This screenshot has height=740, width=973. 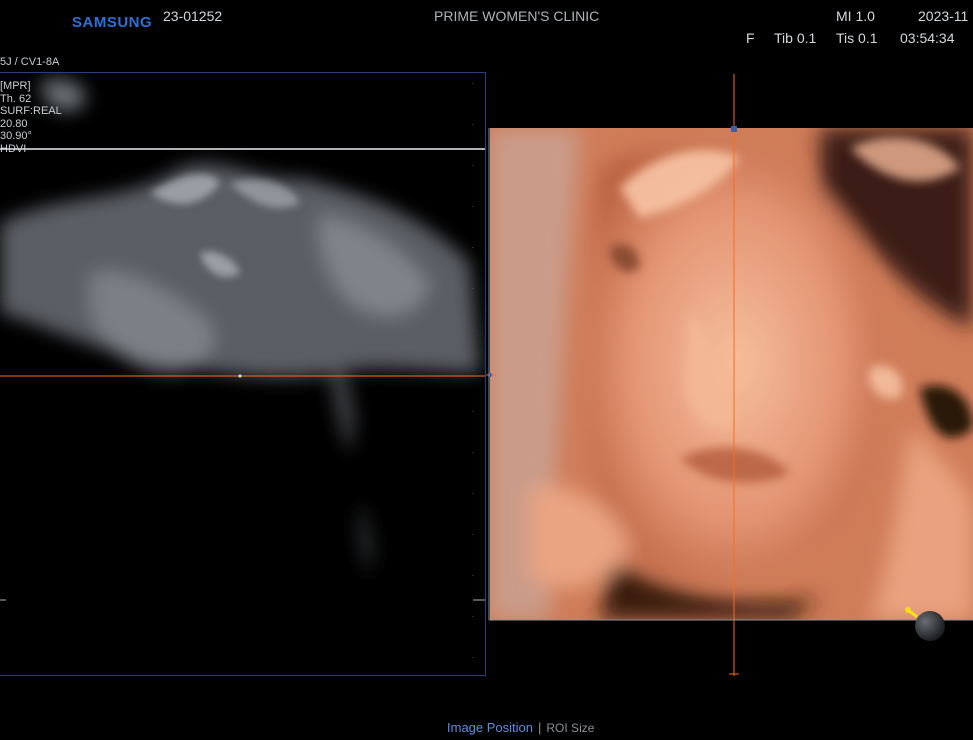 I want to click on brand-logo: SAMSUNG, so click(x=112, y=22).